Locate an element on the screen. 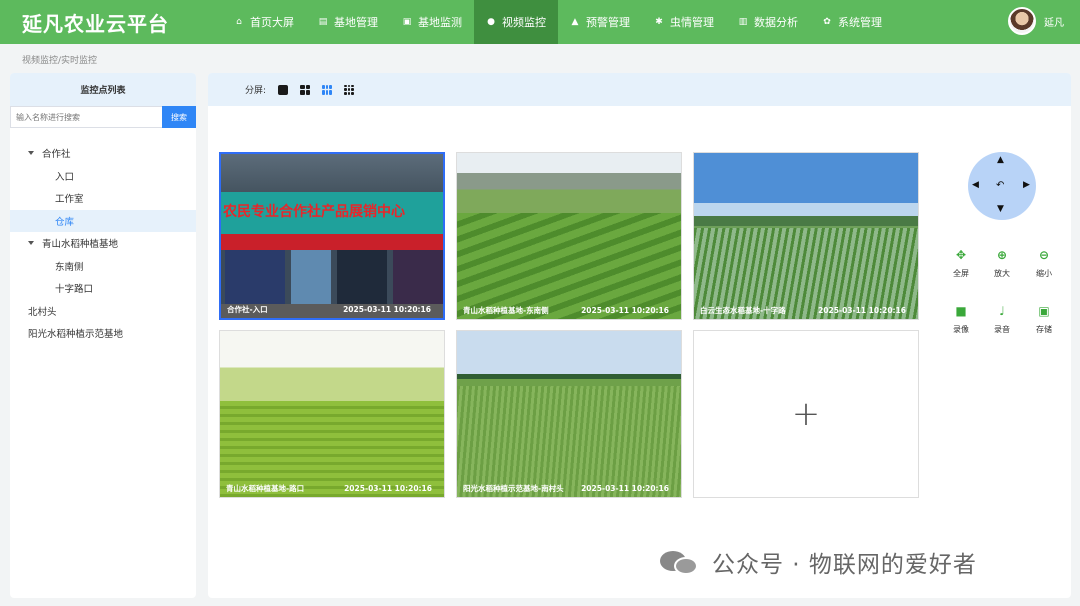  gear-icon: ✿ is located at coordinates (827, 22).